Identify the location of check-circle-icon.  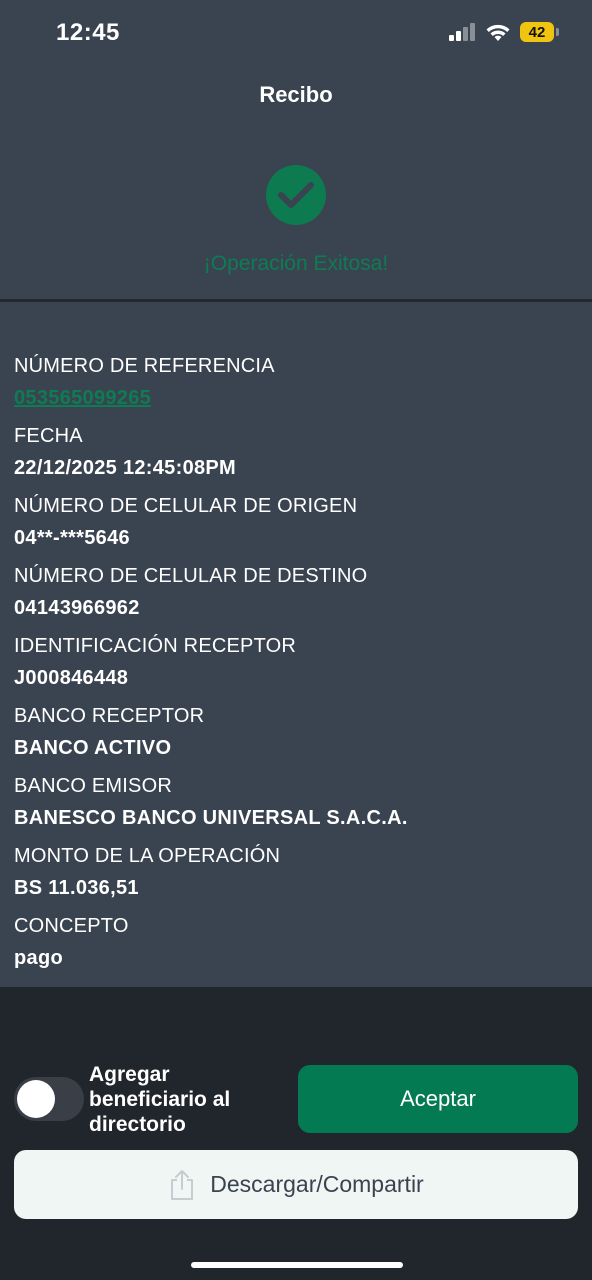
(296, 195).